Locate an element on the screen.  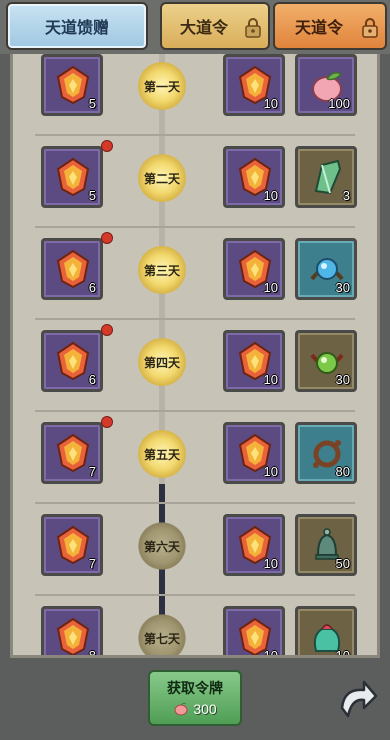
day-marker: 第七天 is located at coordinates (162, 634).